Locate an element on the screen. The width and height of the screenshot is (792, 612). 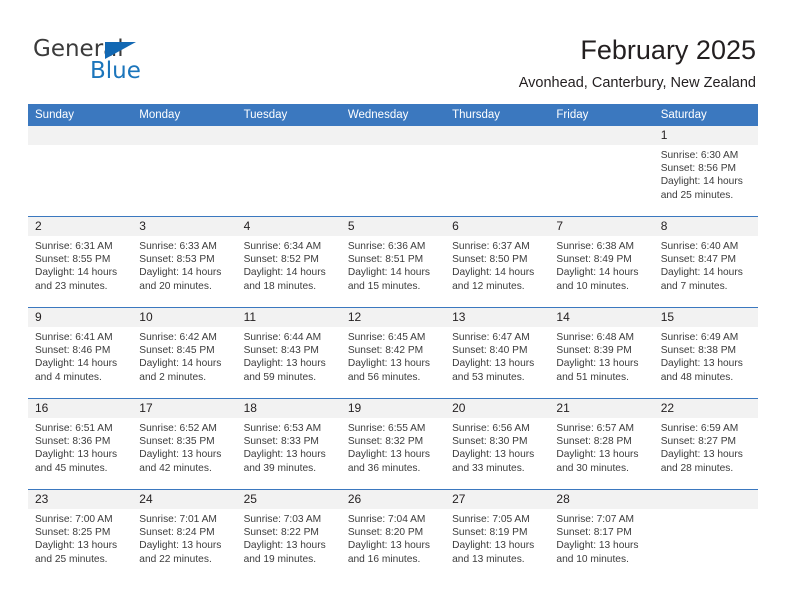
daylight-text-line2: and 2 minutes. is located at coordinates (173, 377).